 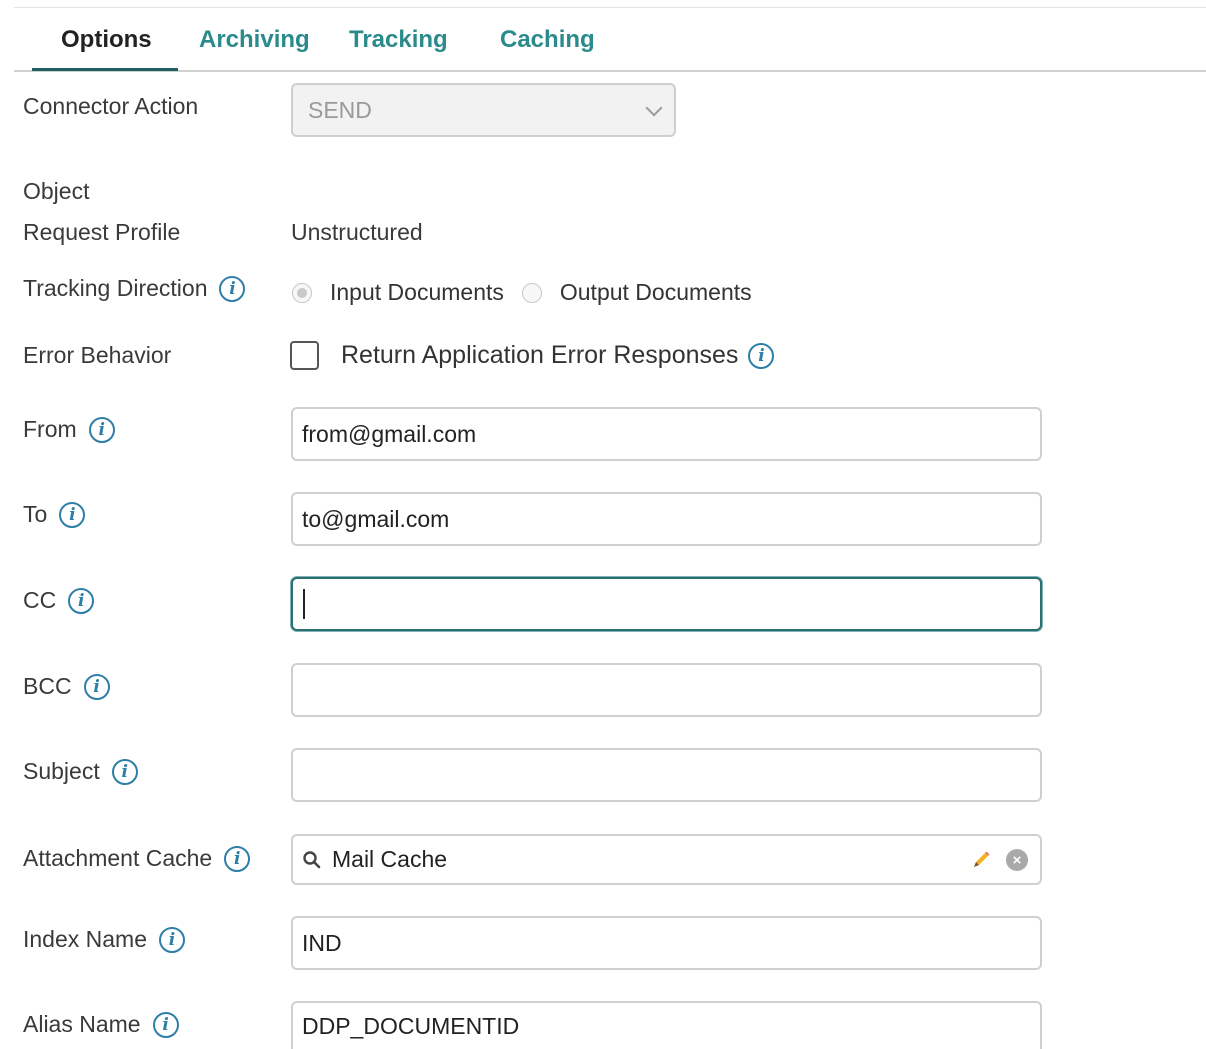 I want to click on cc-label: CC i, so click(x=59, y=600).